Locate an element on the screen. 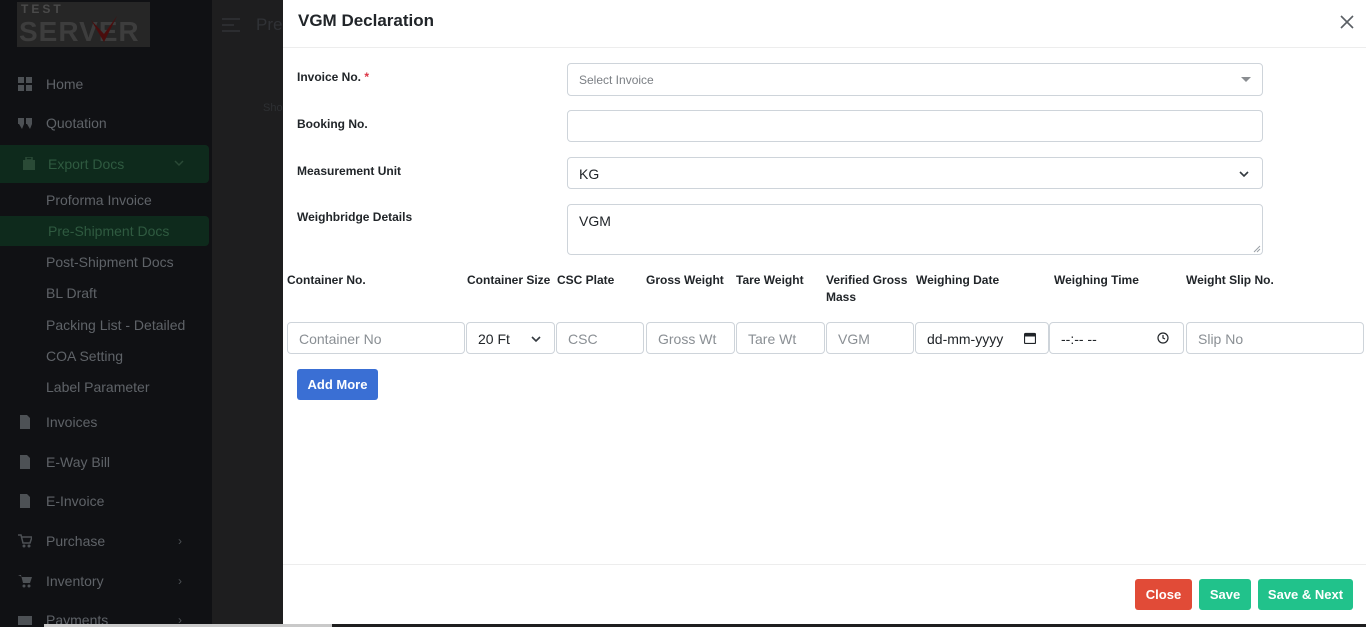 Image resolution: width=1366 pixels, height=627 pixels. column-header-weight-slip-no: Weight Slip No. is located at coordinates (1230, 280).